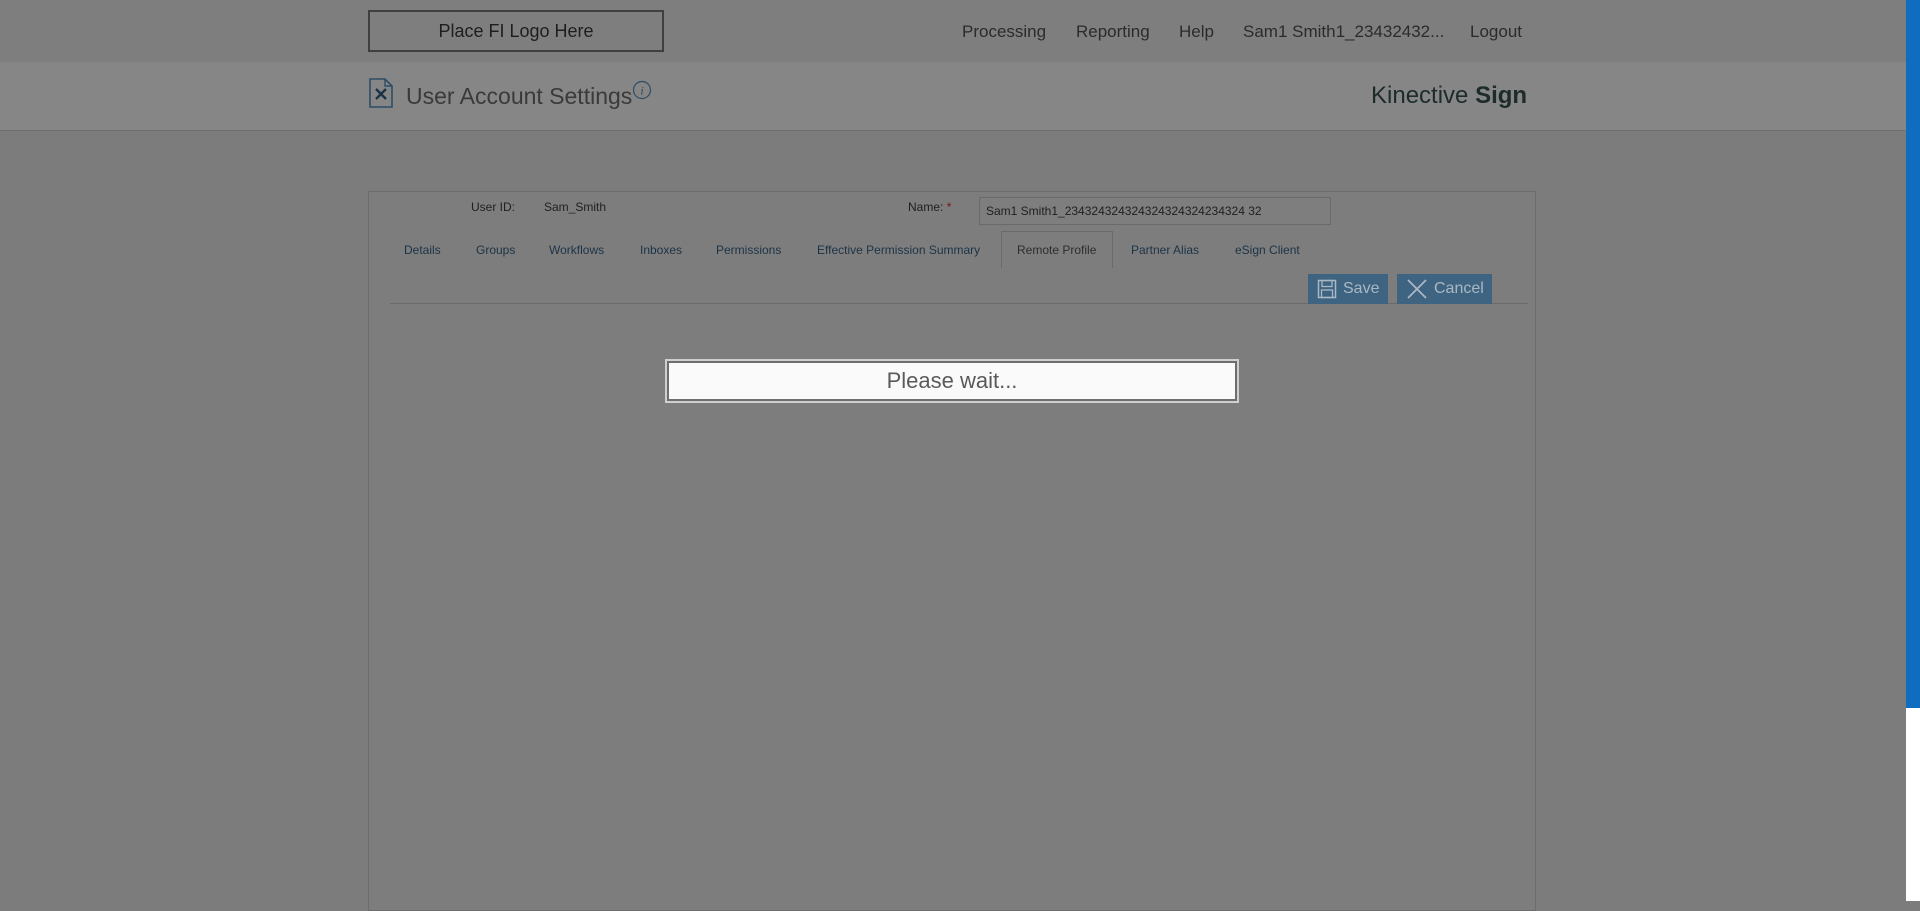 This screenshot has height=911, width=1920. I want to click on save-button: Save, so click(1348, 289).